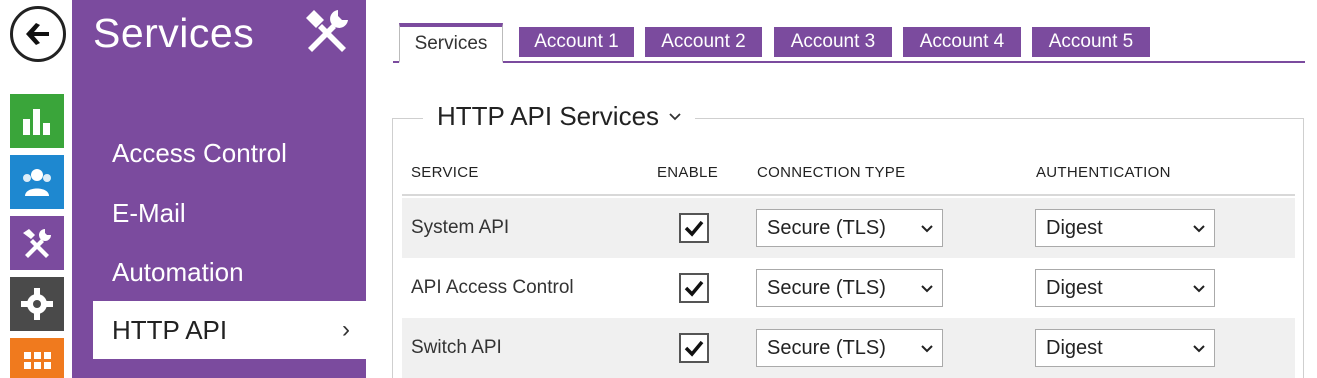  Describe the element at coordinates (687, 172) in the screenshot. I see `column-header-enable: ENABLE` at that location.